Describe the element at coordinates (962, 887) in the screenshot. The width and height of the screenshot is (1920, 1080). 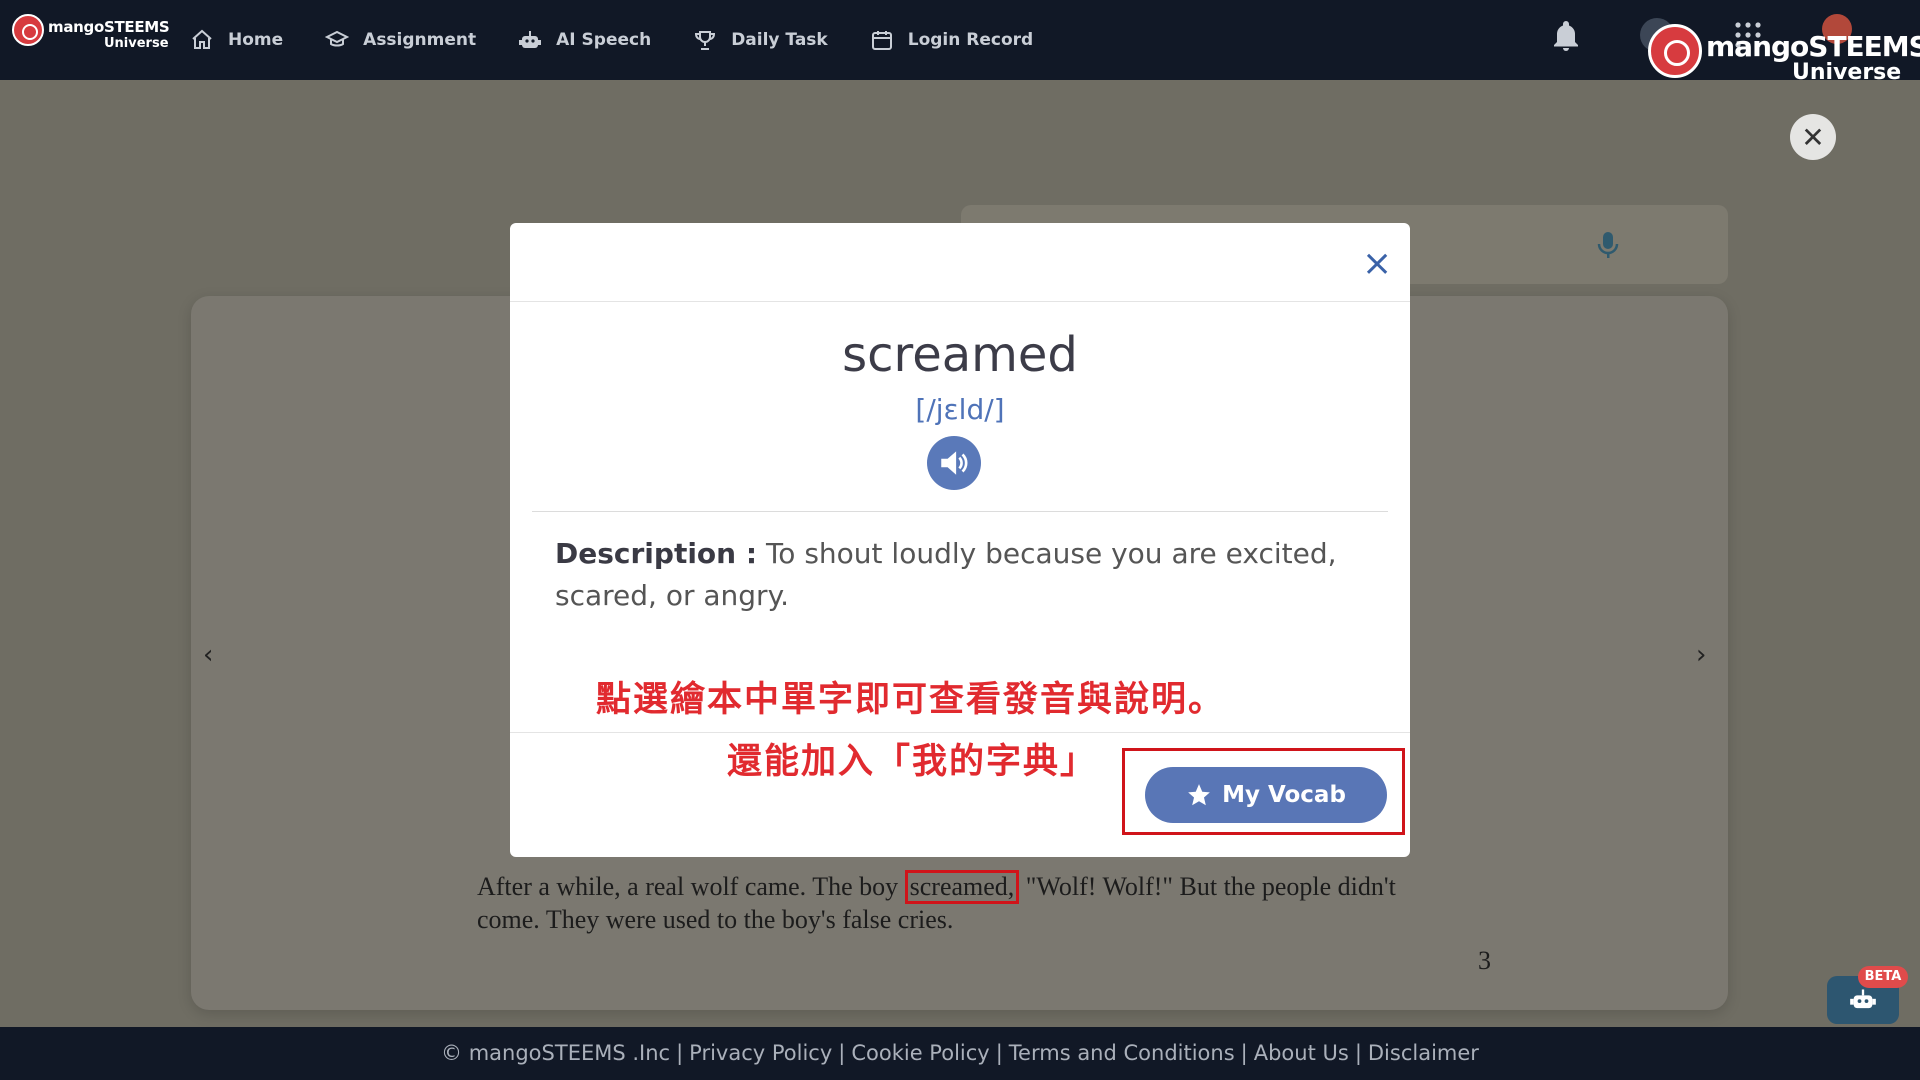
I see `highlighted-word: screamed,` at that location.